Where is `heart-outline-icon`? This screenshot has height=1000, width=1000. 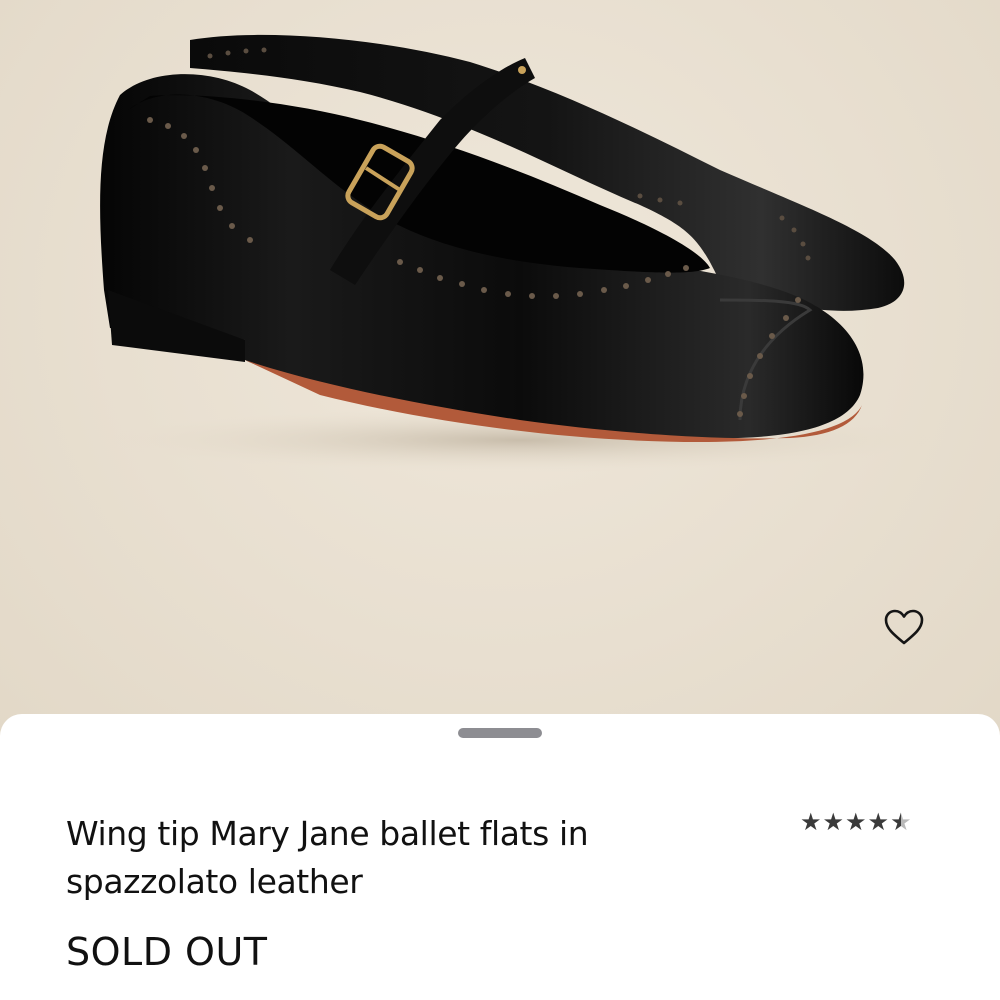
heart-outline-icon is located at coordinates (904, 627).